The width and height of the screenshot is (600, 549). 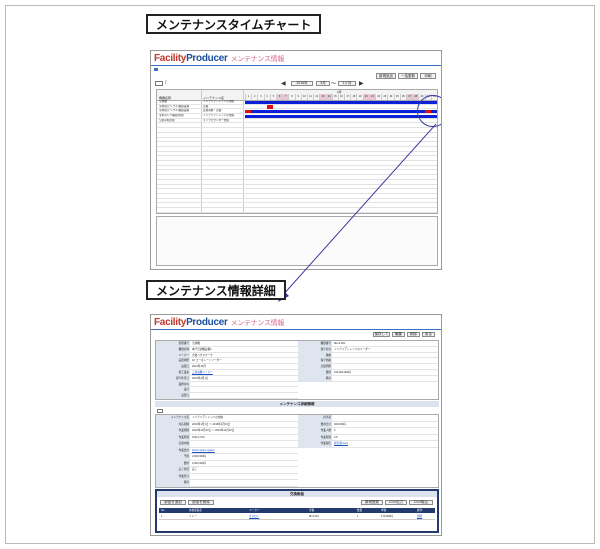 What do you see at coordinates (297, 494) in the screenshot?
I see `parts-header: 交換部品` at bounding box center [297, 494].